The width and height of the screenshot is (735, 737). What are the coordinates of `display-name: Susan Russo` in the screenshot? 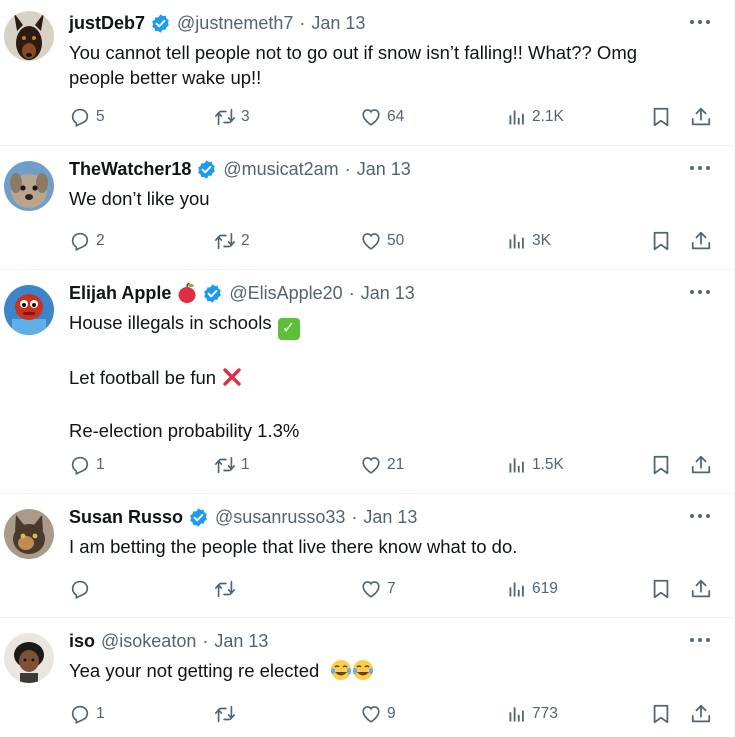 It's located at (126, 517).